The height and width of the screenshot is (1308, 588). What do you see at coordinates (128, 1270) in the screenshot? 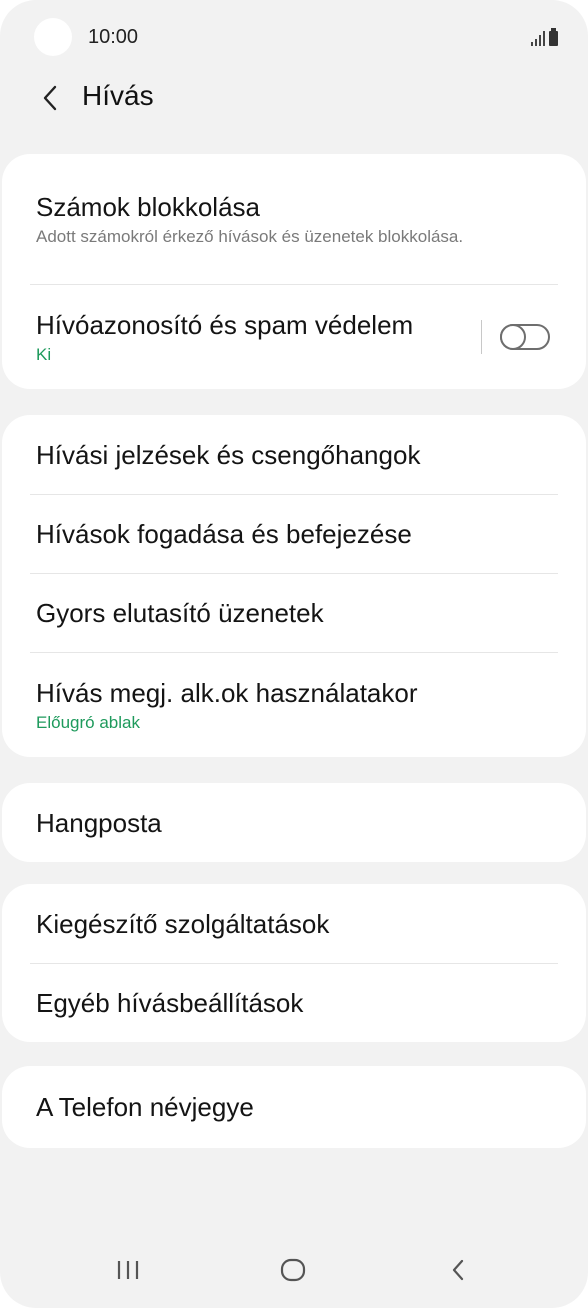
I see `recent-apps-icon` at bounding box center [128, 1270].